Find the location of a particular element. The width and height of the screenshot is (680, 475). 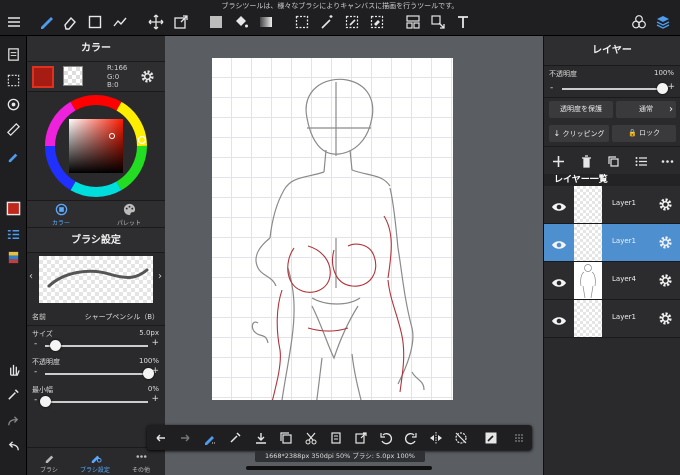

layer-opacity-slider-knob is located at coordinates (662, 88).